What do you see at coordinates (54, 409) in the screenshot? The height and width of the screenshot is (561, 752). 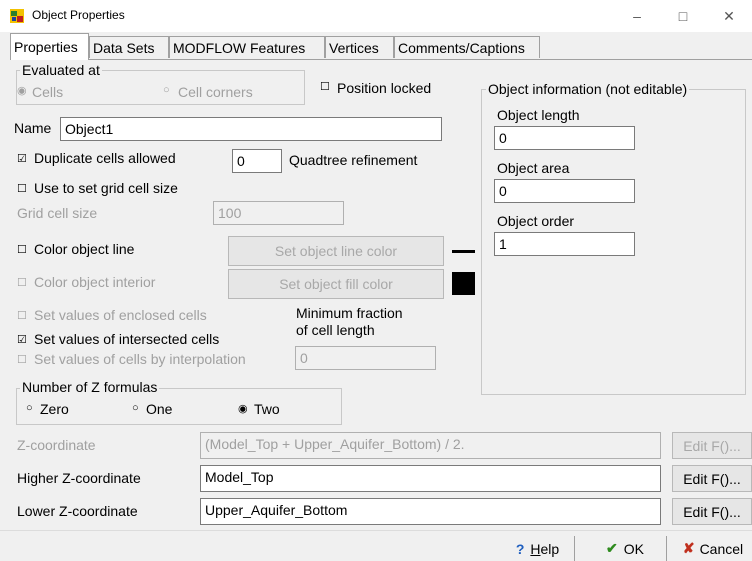 I see `radio-zero-label: Zero` at bounding box center [54, 409].